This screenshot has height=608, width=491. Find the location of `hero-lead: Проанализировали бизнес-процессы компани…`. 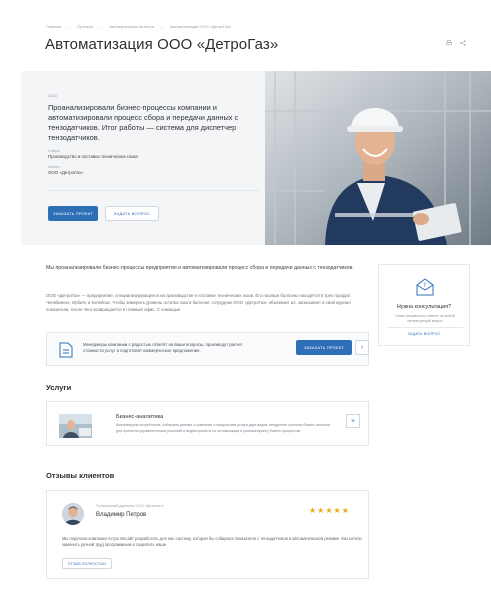

hero-lead: Проанализировали бизнес-процессы компани… is located at coordinates (143, 122).